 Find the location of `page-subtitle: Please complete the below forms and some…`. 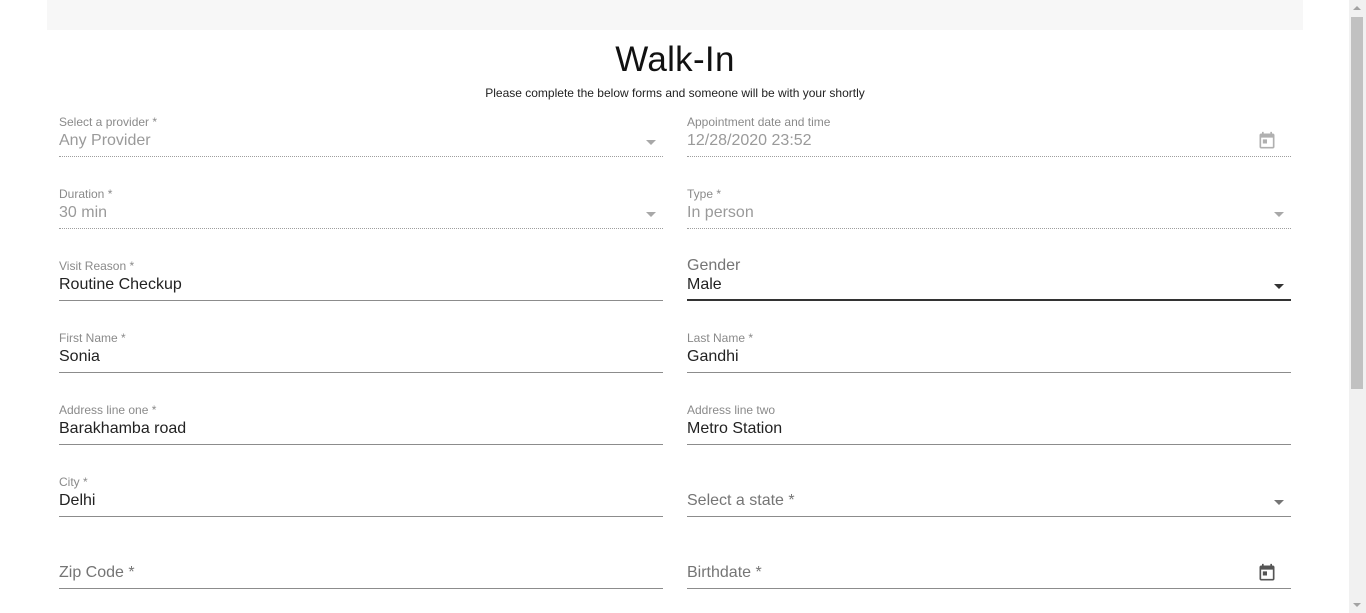

page-subtitle: Please complete the below forms and some… is located at coordinates (675, 93).